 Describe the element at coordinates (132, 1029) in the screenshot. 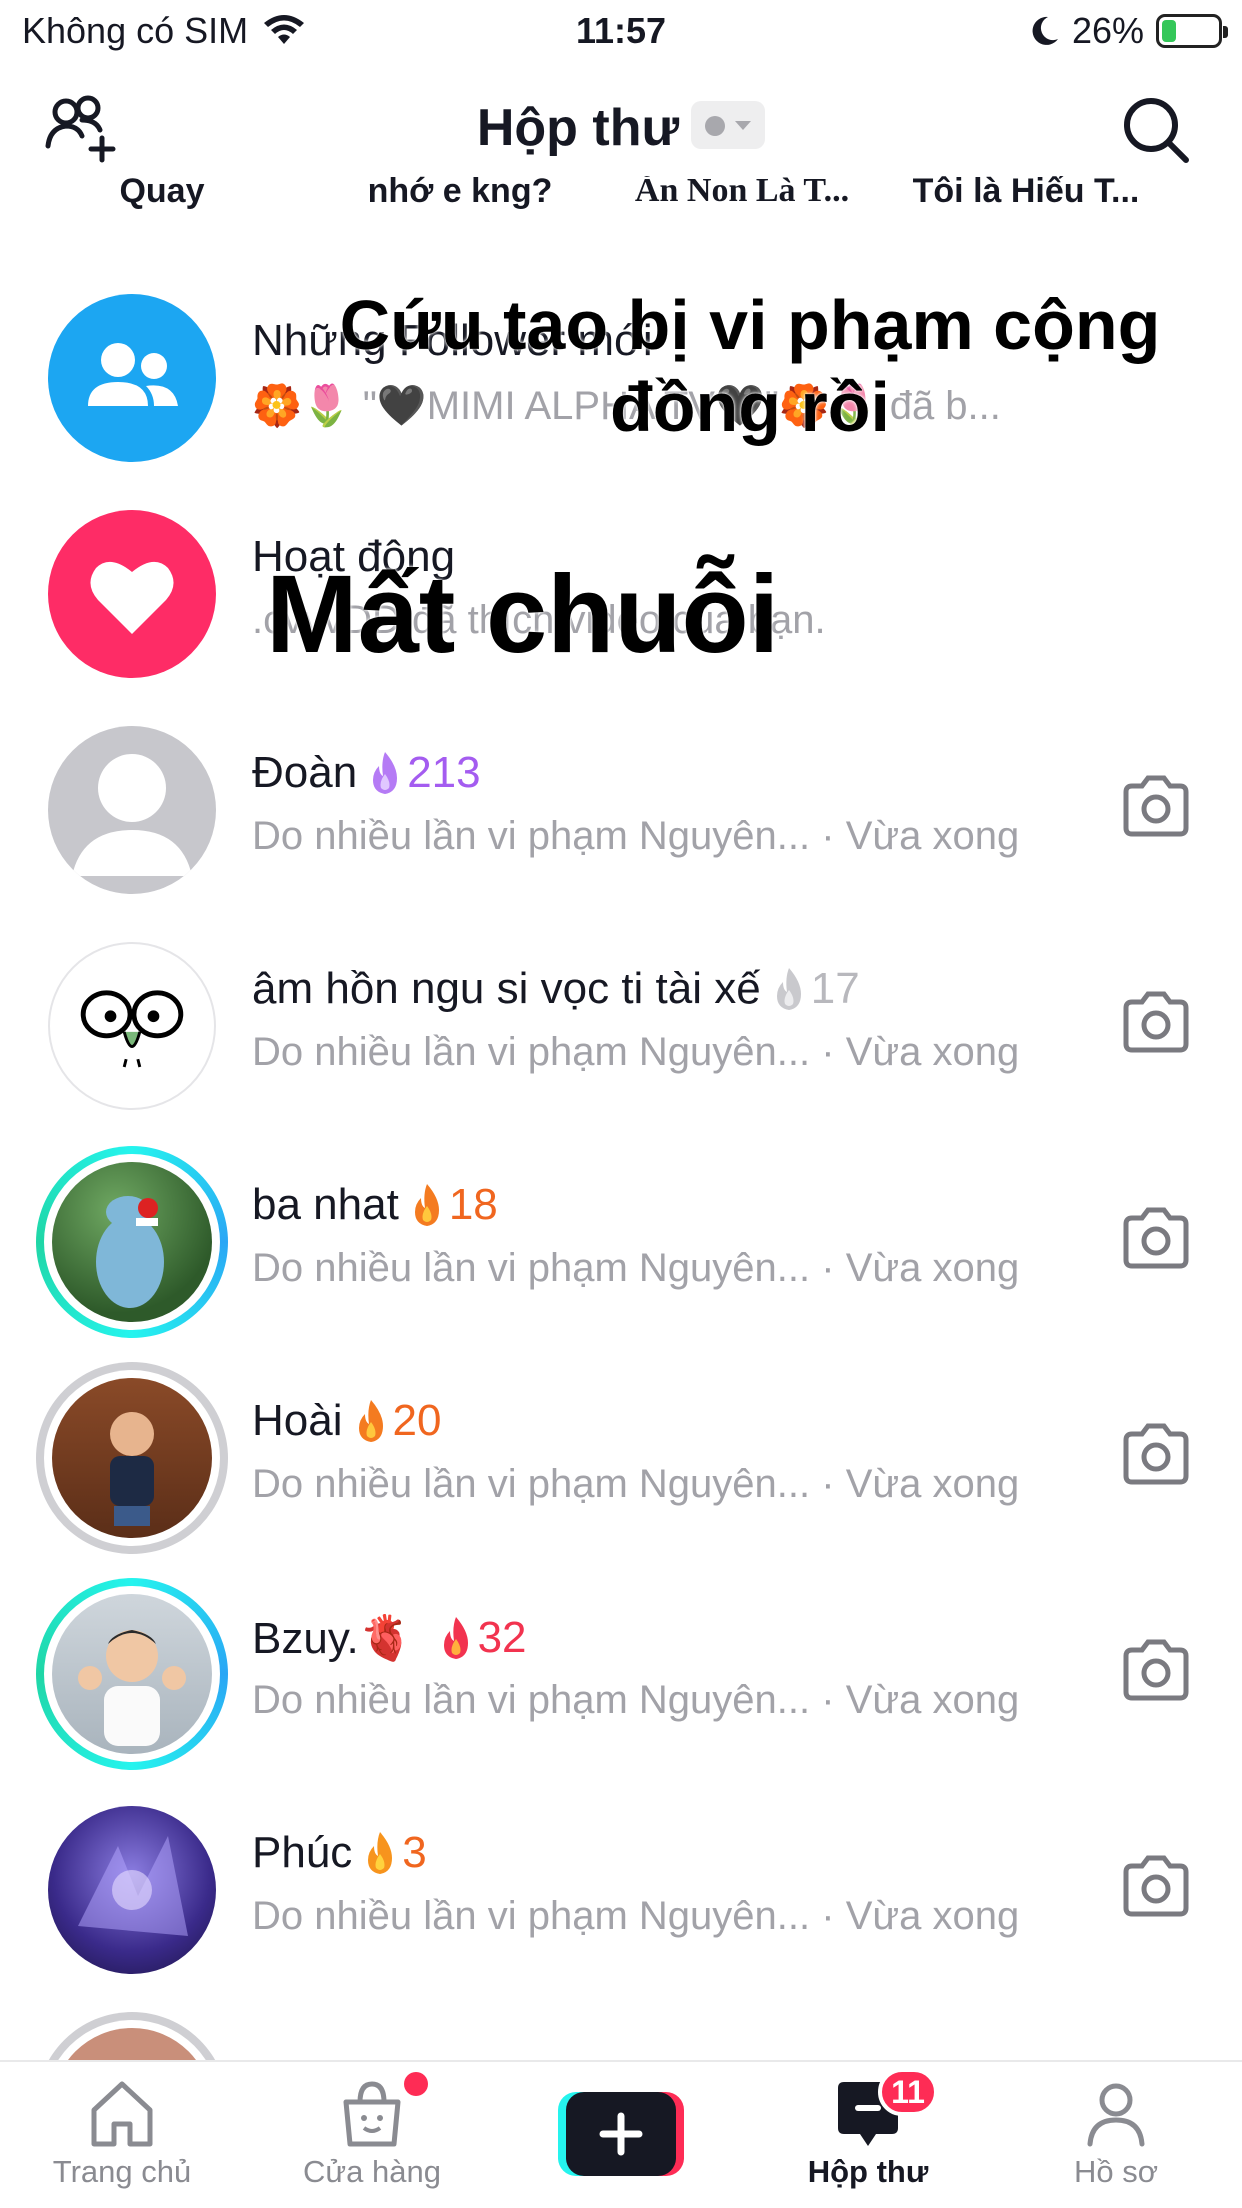

I see `frog-avatar-icon` at that location.